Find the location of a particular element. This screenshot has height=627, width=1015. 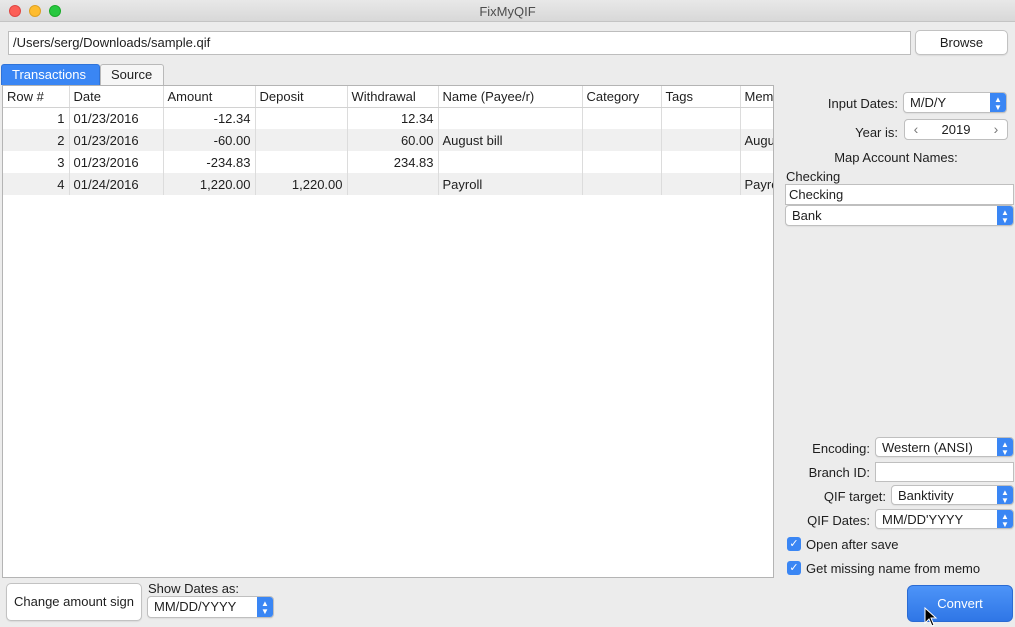

chevron-left-icon: ‹ is located at coordinates (916, 129).